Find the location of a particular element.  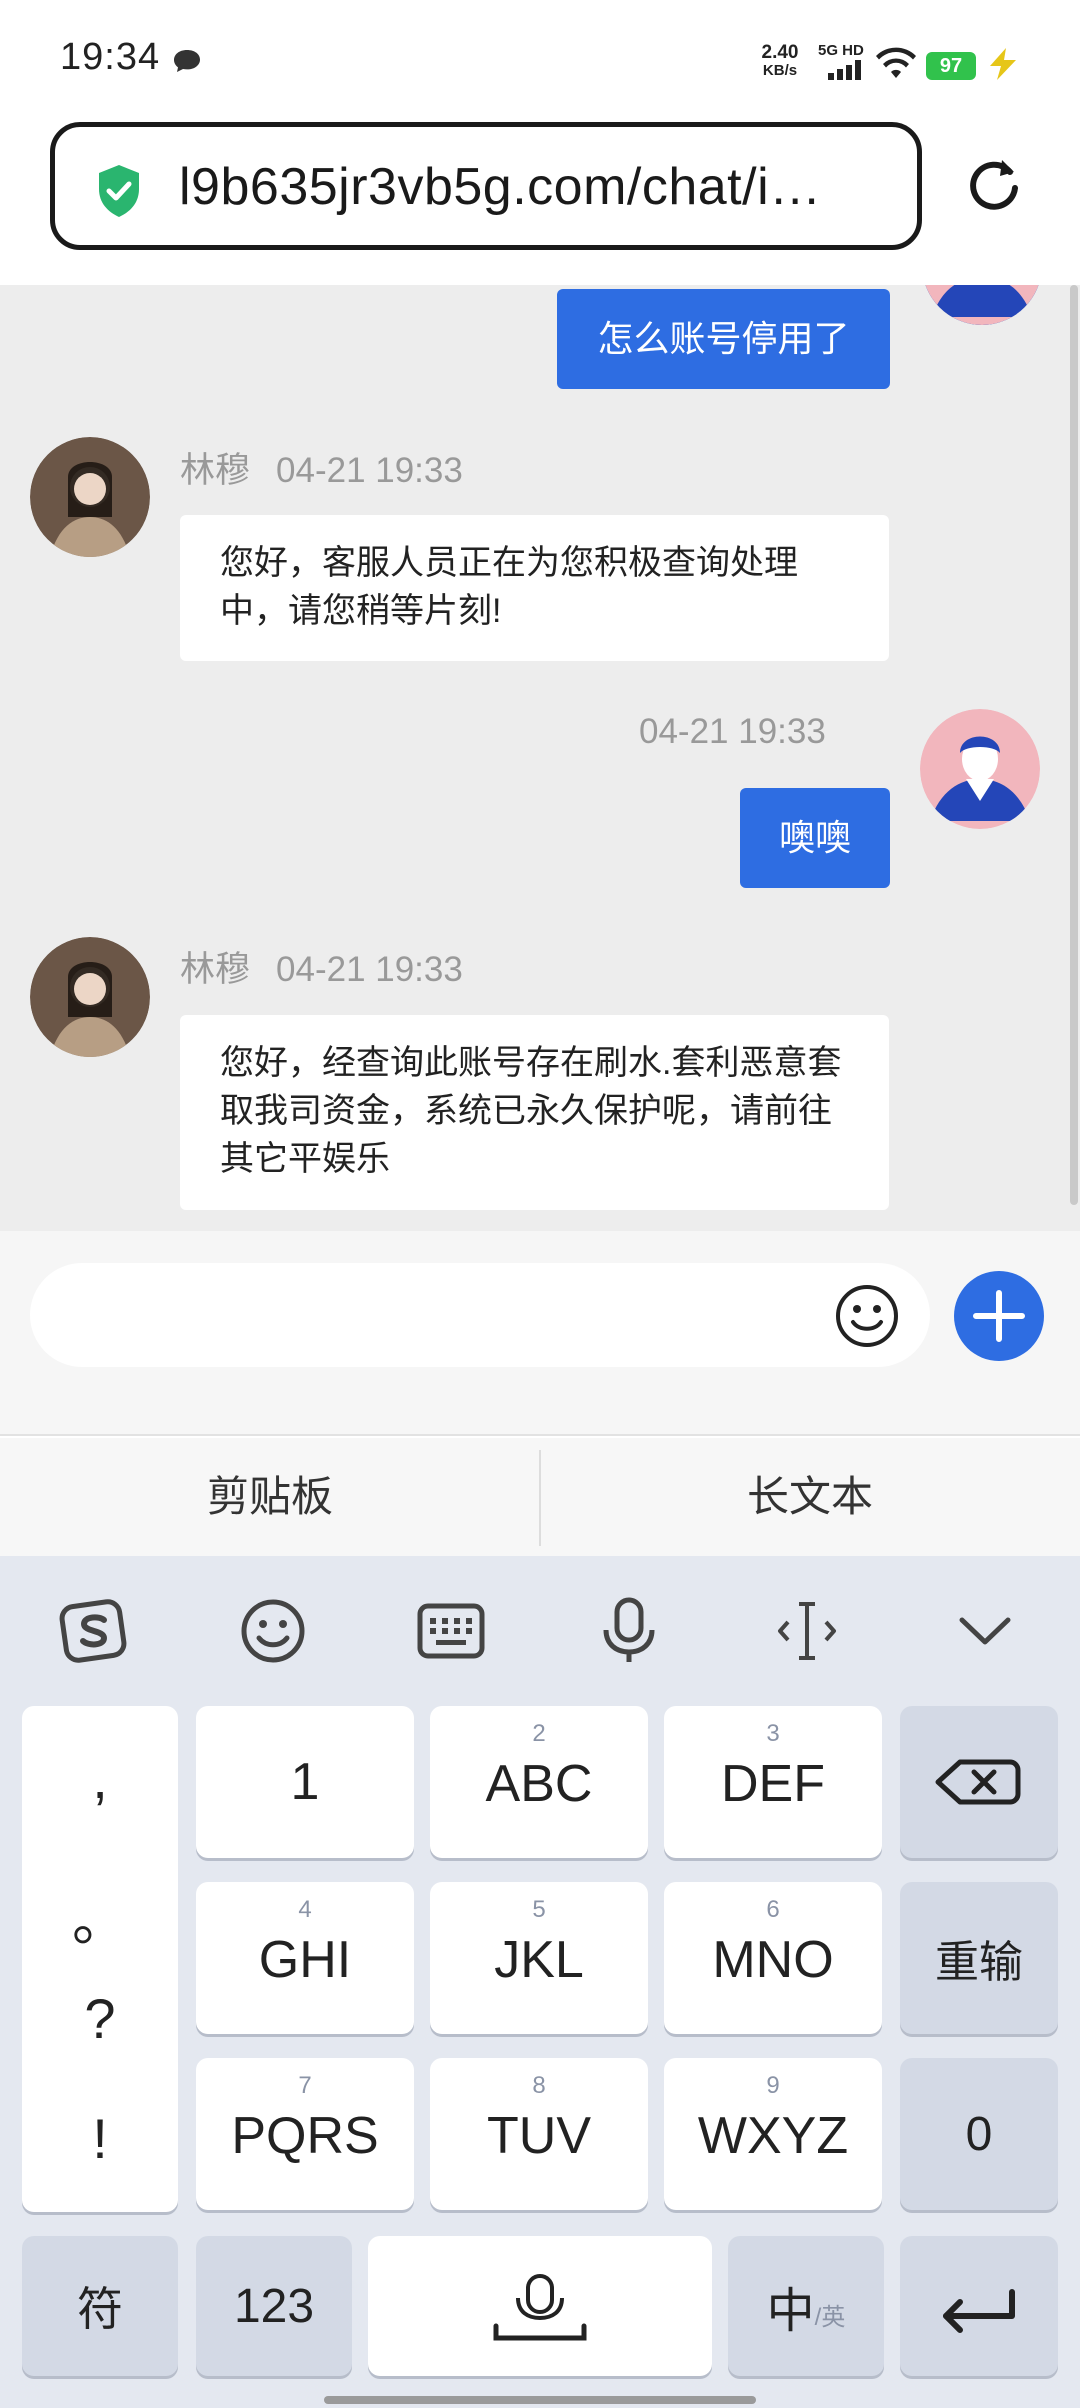

keyboard-toolbar is located at coordinates (540, 1626).